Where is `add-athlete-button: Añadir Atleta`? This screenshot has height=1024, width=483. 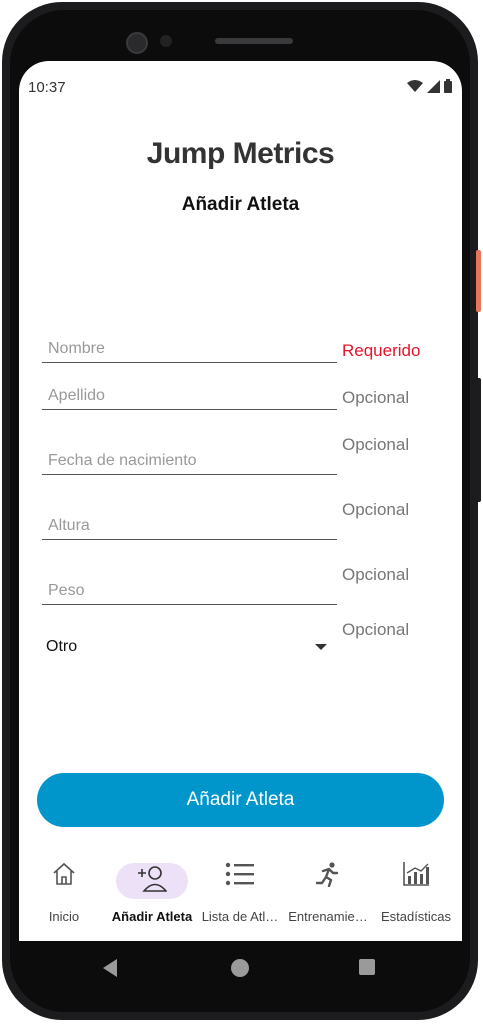 add-athlete-button: Añadir Atleta is located at coordinates (240, 800).